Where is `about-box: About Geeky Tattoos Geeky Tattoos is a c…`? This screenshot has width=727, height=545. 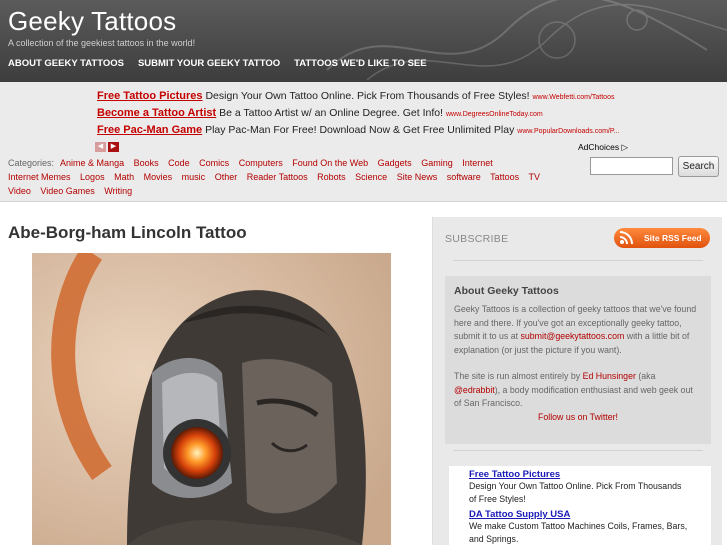
about-box: About Geeky Tattoos Geeky Tattoos is a c… is located at coordinates (578, 360).